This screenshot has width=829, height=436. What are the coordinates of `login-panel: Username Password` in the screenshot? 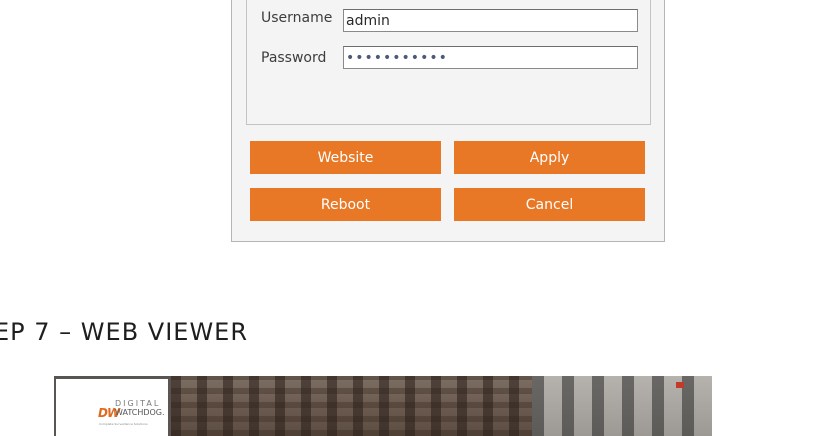 It's located at (448, 62).